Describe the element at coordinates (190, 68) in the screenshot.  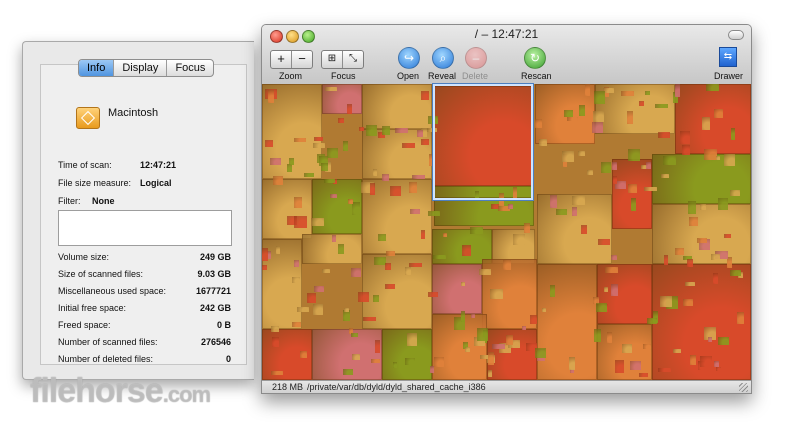
I see `tab-focus: Focus` at that location.